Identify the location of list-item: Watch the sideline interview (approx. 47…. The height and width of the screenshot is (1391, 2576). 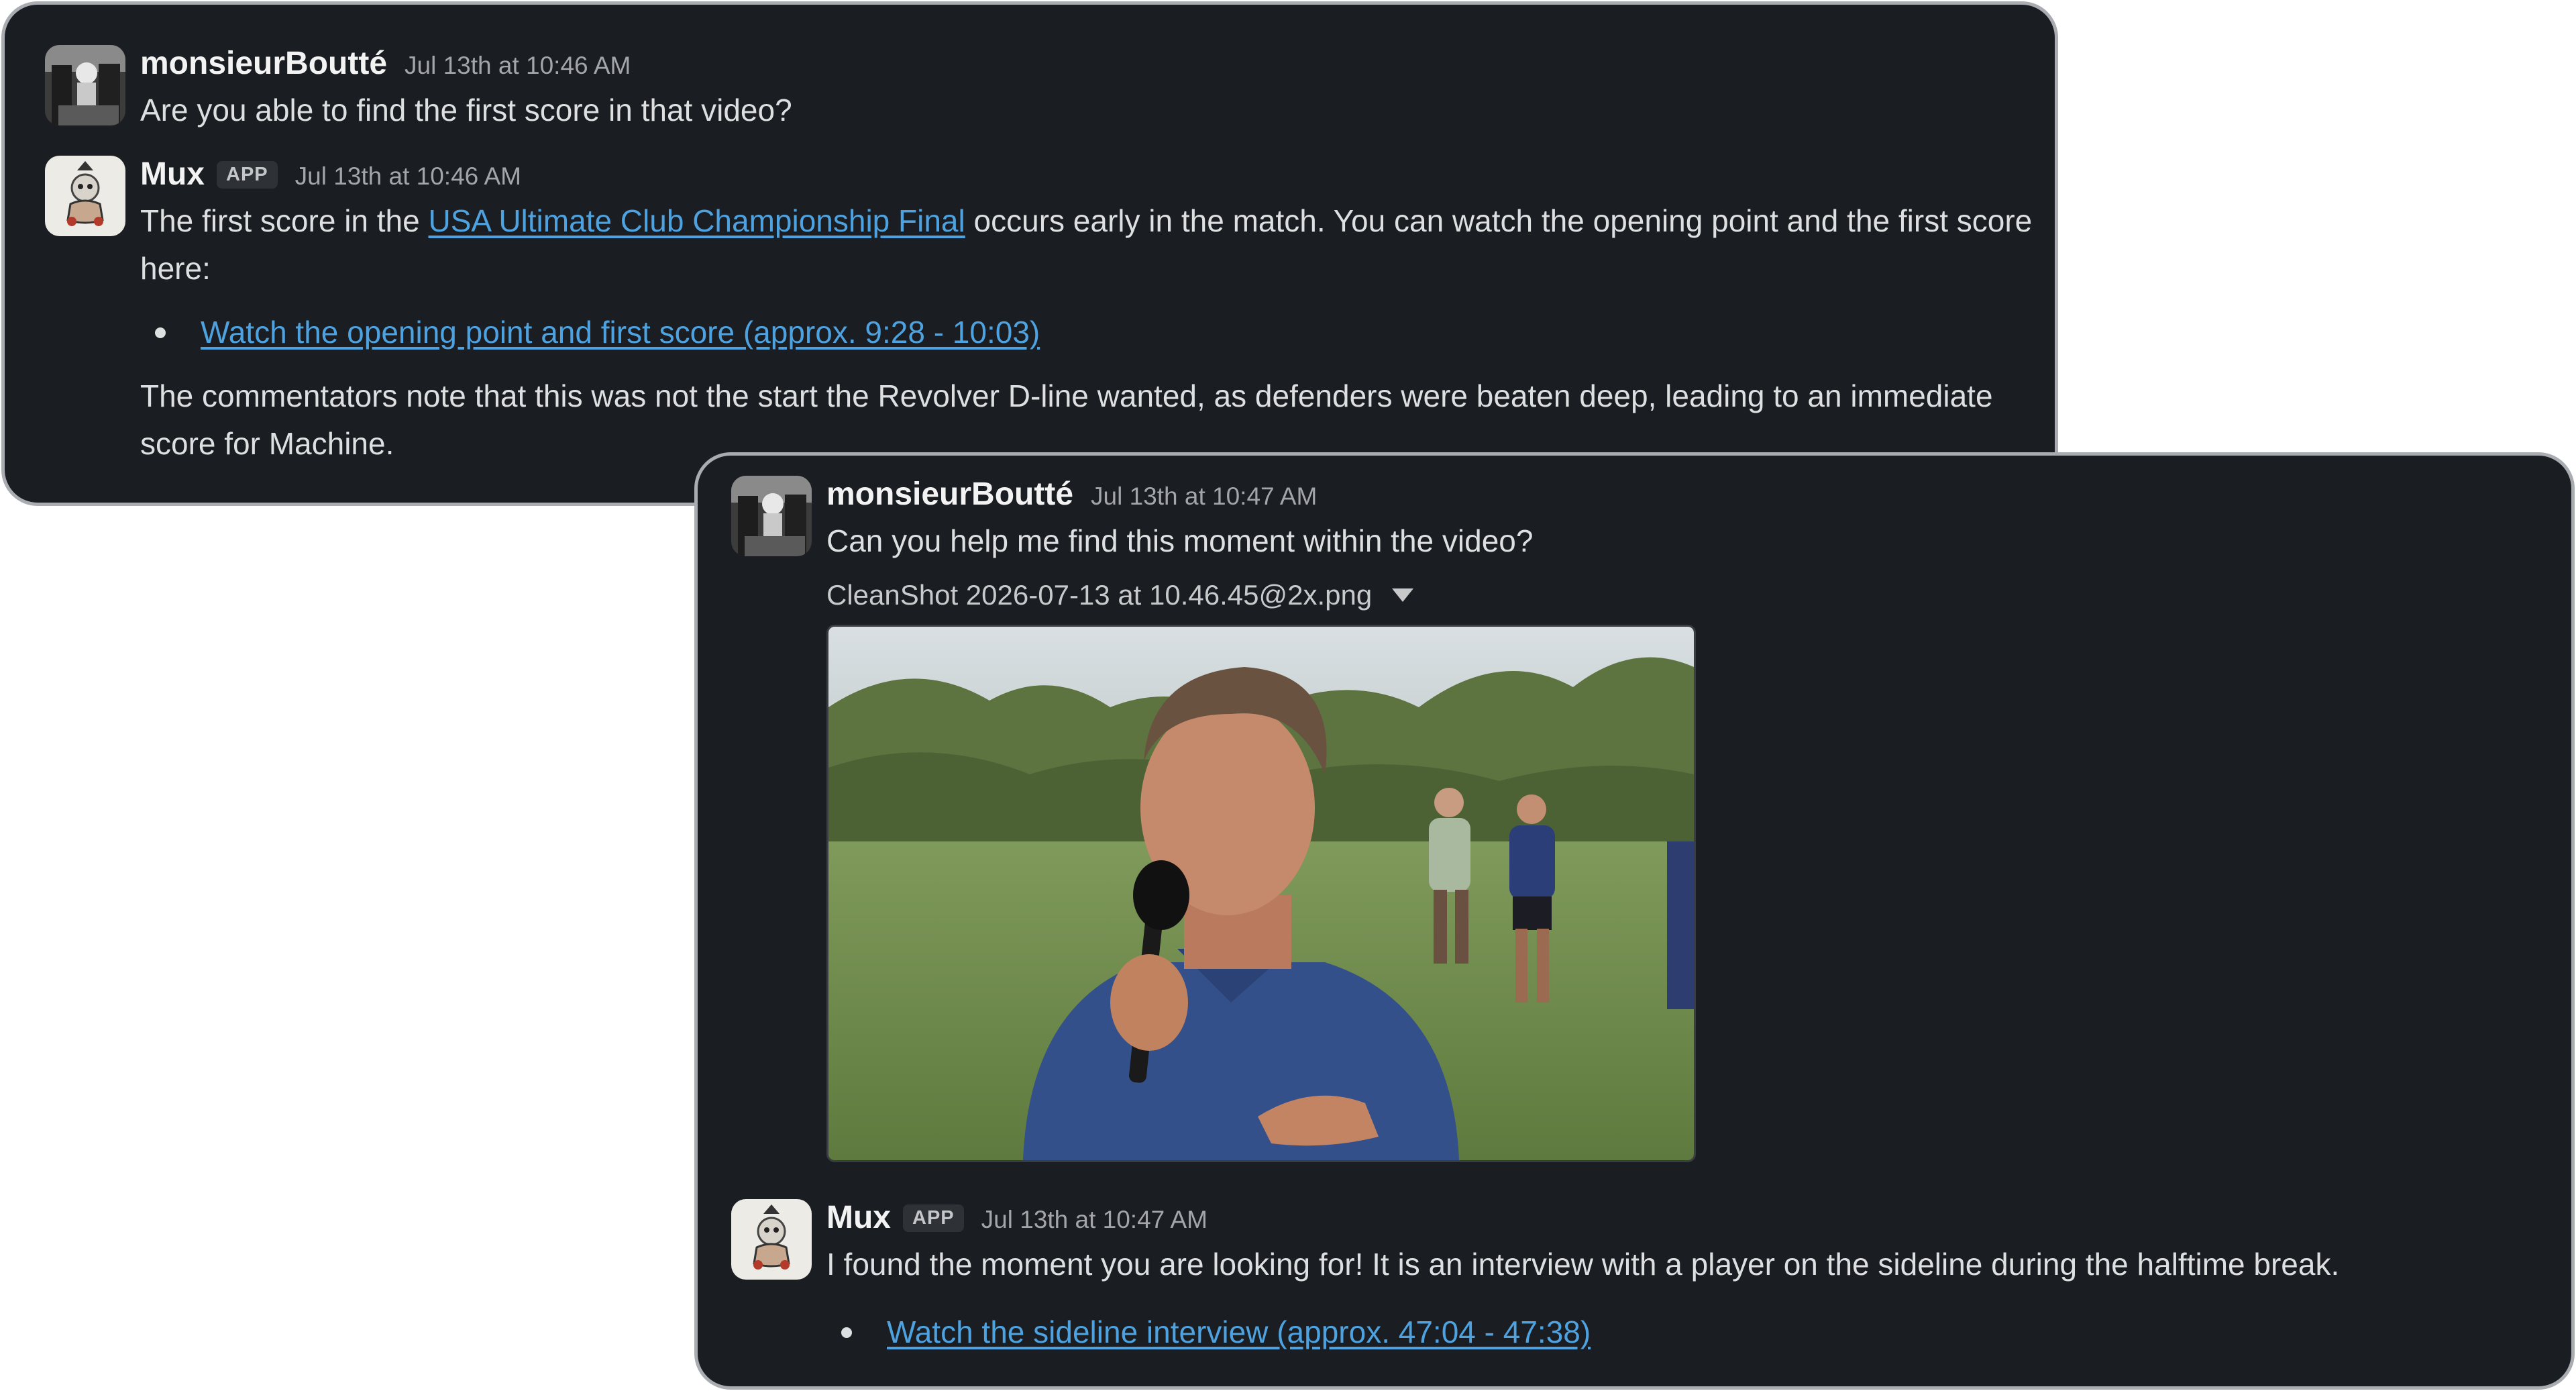
(1701, 1332).